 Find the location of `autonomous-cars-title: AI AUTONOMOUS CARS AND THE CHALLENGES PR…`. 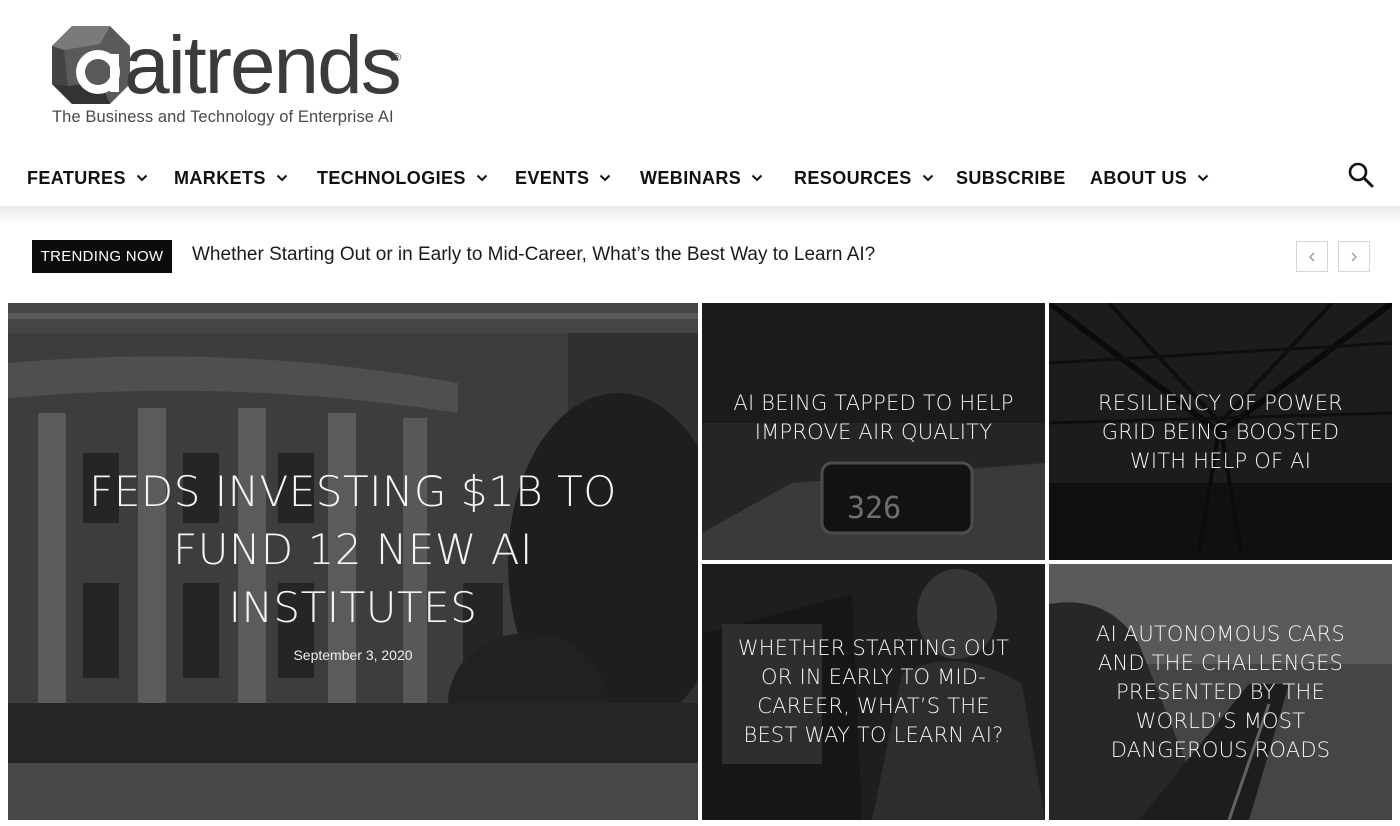

autonomous-cars-title: AI AUTONOMOUS CARS AND THE CHALLENGES PR… is located at coordinates (1220, 692).